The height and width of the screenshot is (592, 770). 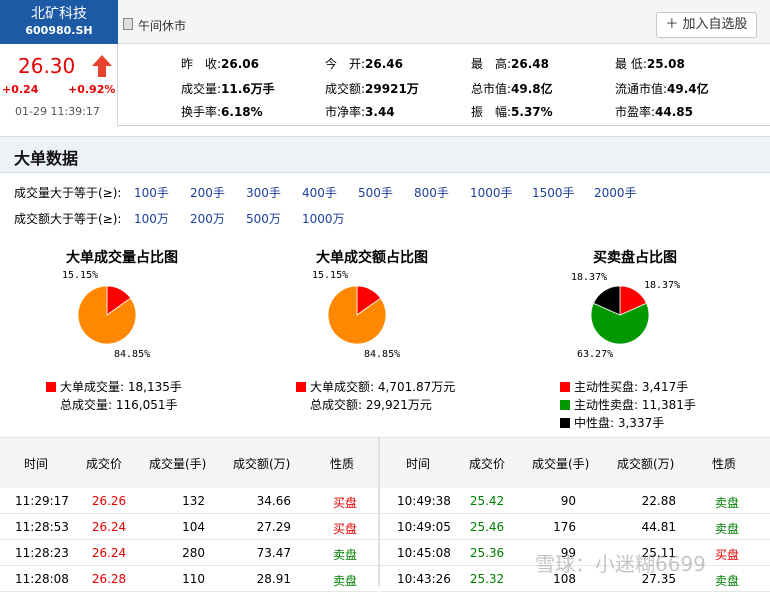 I want to click on legend-text: 大单成交额: 4,701.87万元, so click(x=383, y=387).